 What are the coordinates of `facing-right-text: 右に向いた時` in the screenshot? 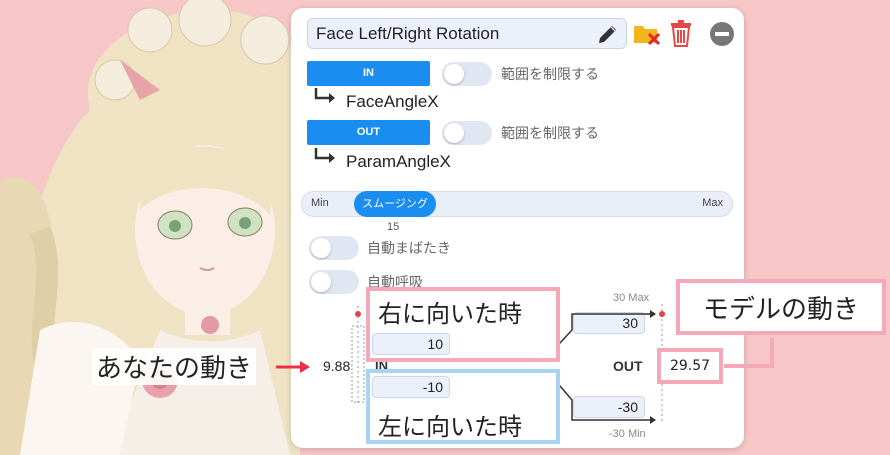 It's located at (450, 314).